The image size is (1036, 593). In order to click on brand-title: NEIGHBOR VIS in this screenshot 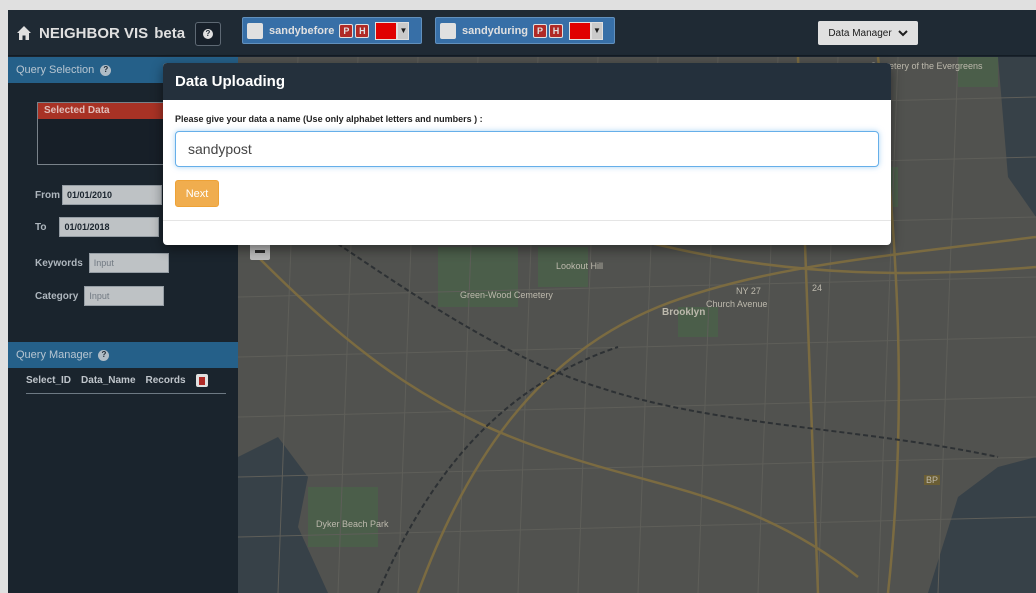, I will do `click(94, 33)`.